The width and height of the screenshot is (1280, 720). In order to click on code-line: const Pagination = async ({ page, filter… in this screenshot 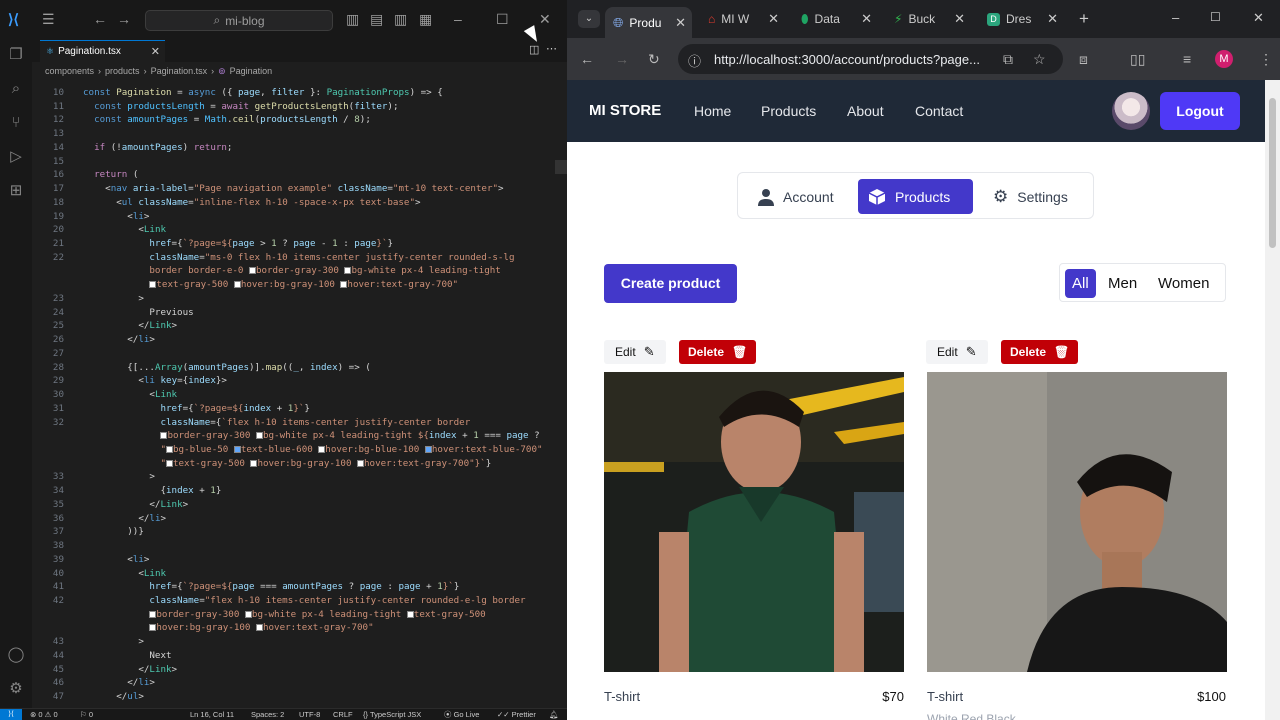, I will do `click(263, 92)`.